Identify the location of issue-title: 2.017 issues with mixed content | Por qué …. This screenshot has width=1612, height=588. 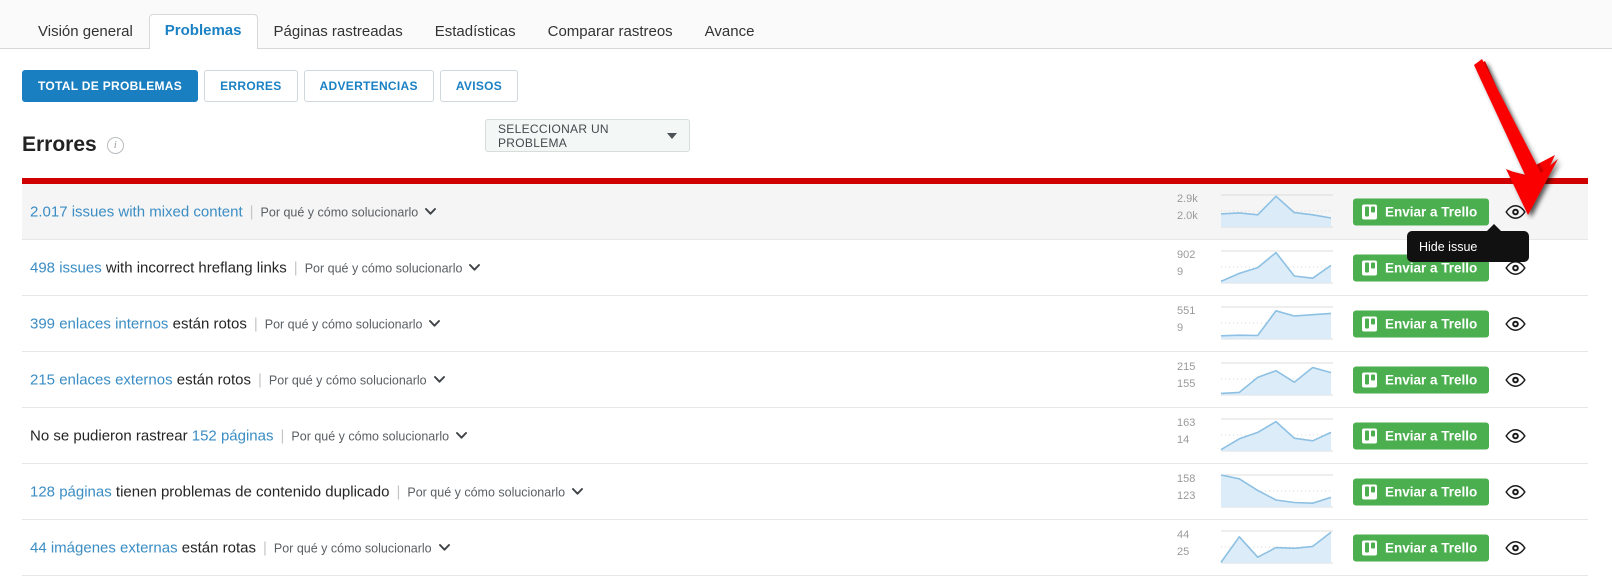
(233, 211).